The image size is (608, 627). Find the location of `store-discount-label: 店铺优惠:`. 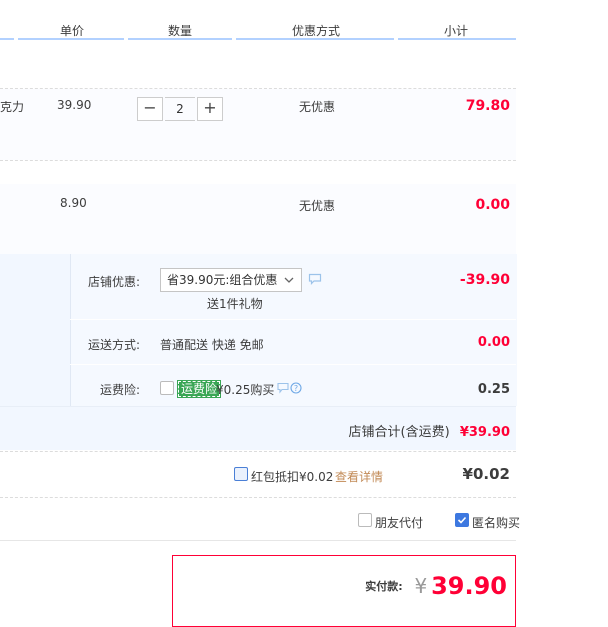

store-discount-label: 店铺优惠: is located at coordinates (113, 282).